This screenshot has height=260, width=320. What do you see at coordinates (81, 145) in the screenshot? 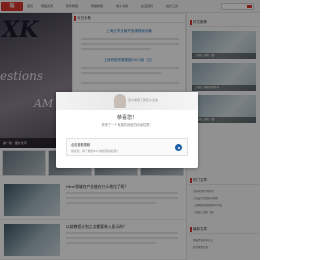
I see `reward-name: 点击查看视频` at bounding box center [81, 145].